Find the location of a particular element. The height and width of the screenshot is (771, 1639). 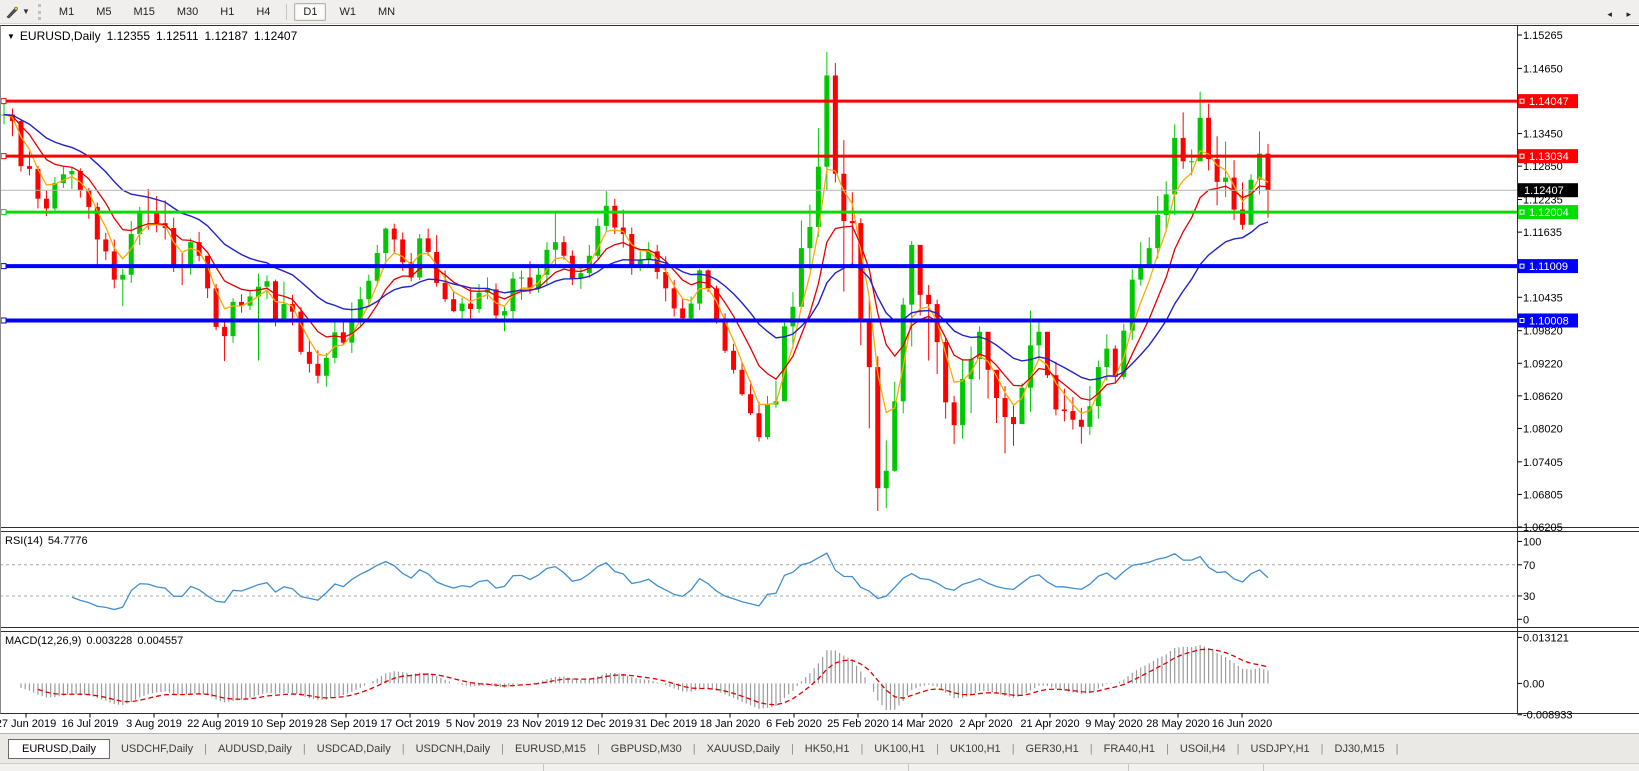

chart-tab-audusd-daily: AUDUSD,Daily is located at coordinates (255, 749).